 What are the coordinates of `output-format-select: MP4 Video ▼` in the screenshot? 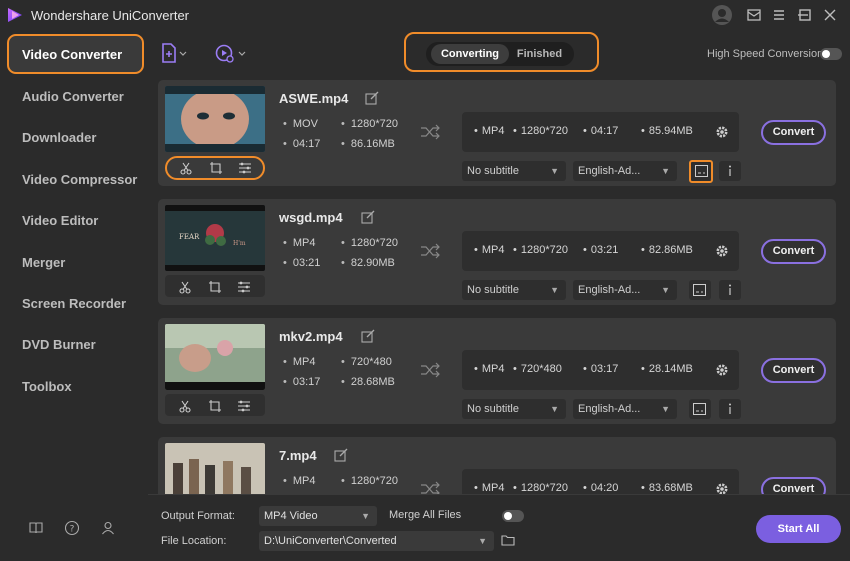 It's located at (318, 516).